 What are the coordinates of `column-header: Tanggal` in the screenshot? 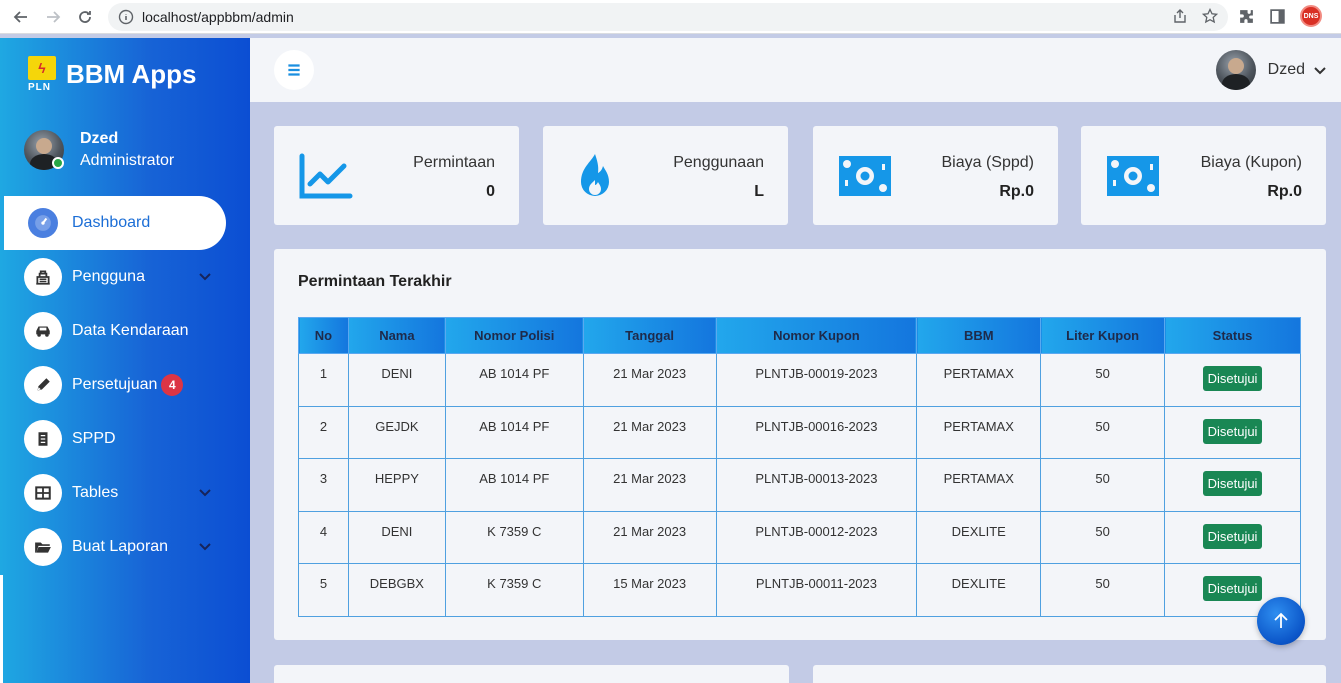 It's located at (649, 335).